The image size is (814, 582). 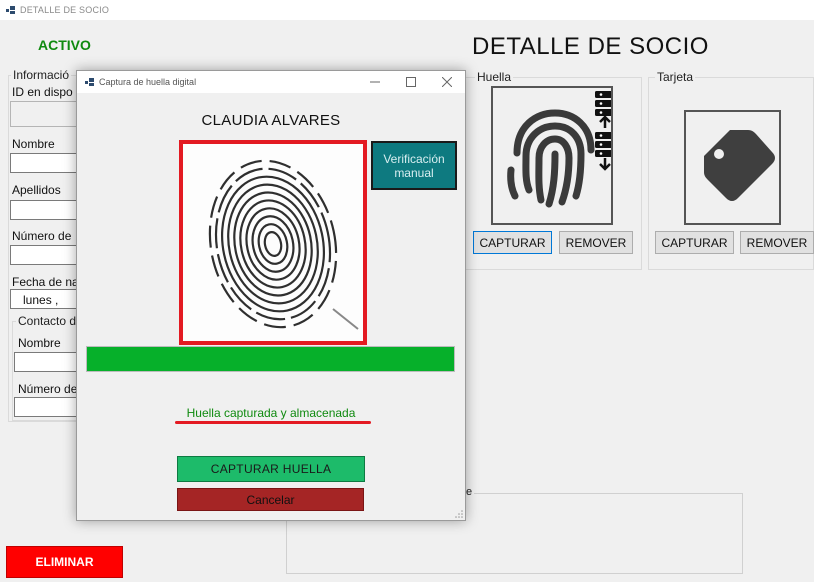 I want to click on fingerprint-scan-image, so click(x=273, y=242).